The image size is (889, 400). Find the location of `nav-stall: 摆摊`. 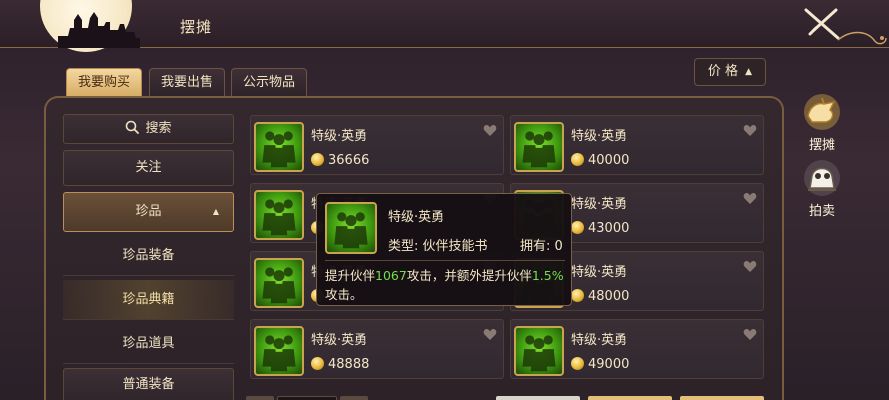

nav-stall: 摆摊 is located at coordinates (822, 122).